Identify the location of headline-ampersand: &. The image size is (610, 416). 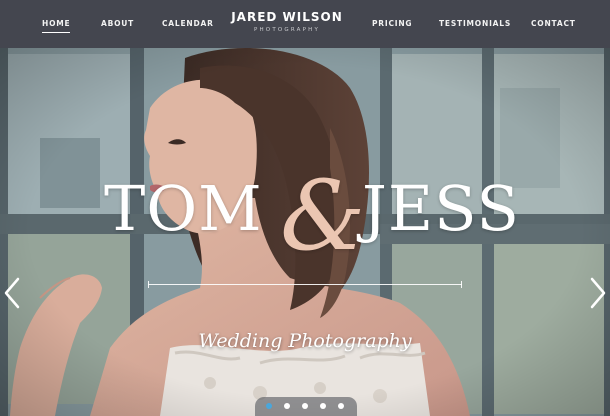
(323, 216).